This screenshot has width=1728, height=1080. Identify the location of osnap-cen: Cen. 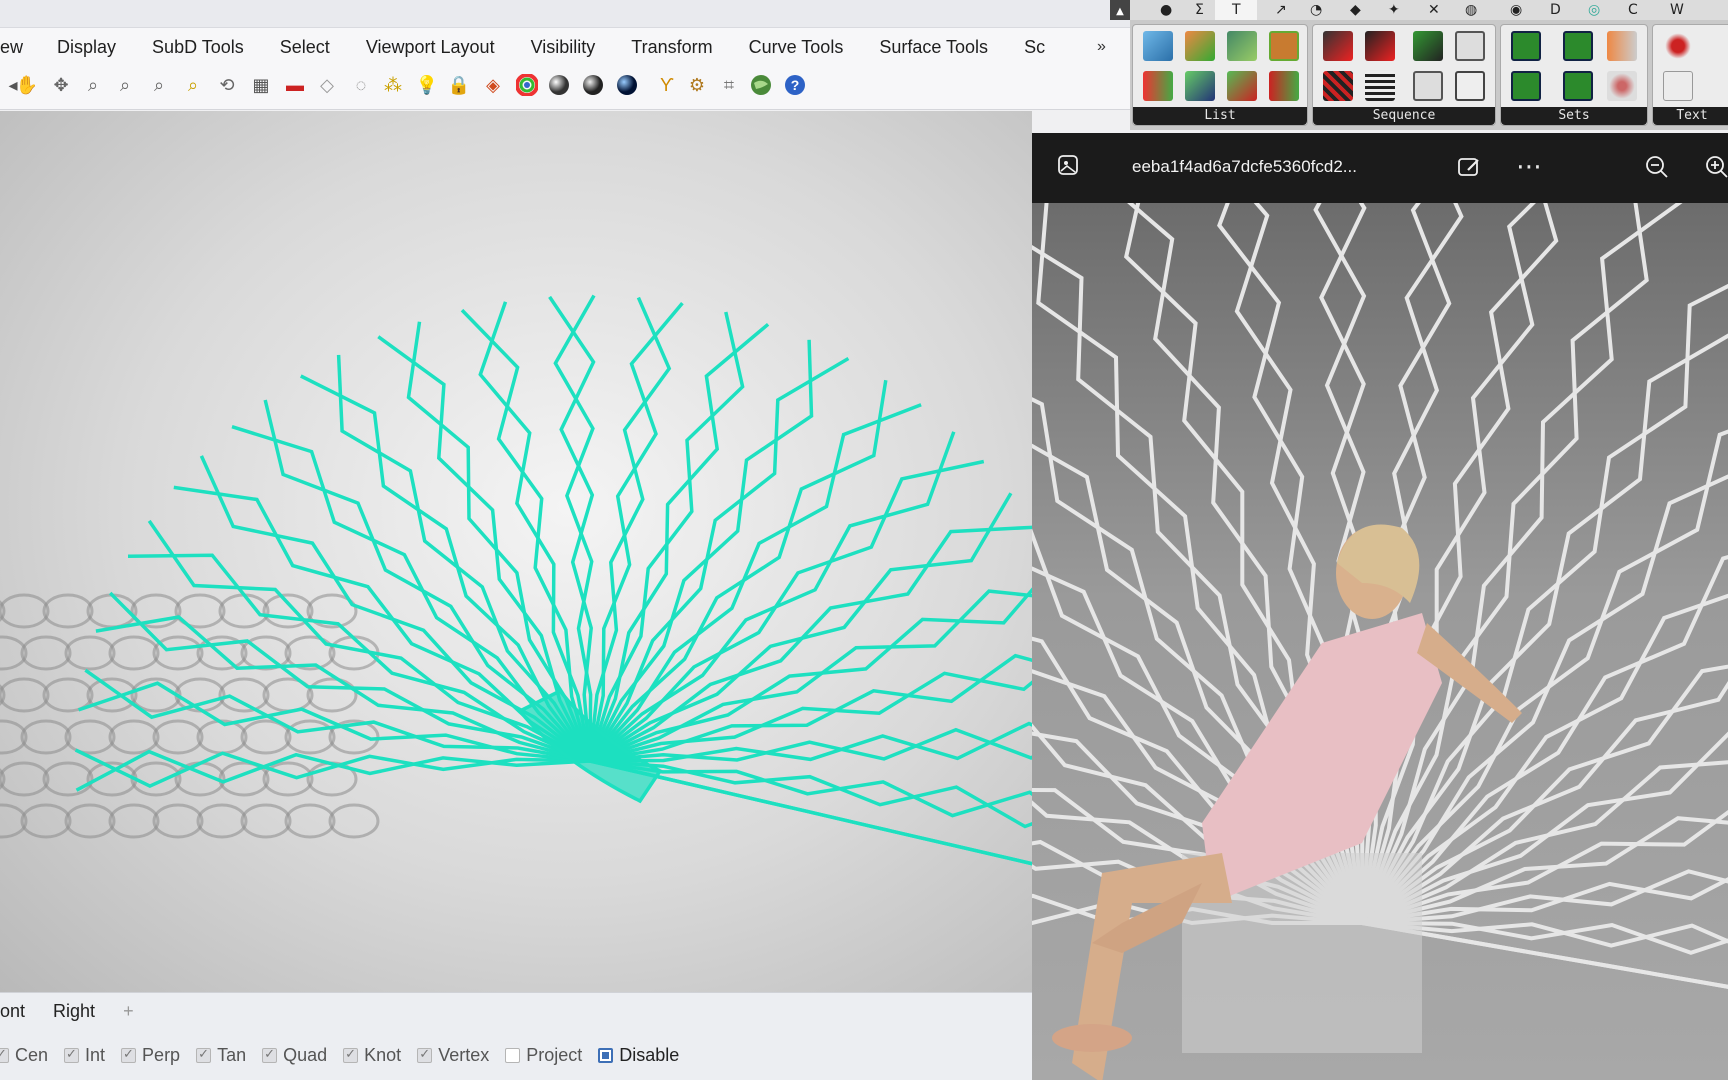
(24, 1055).